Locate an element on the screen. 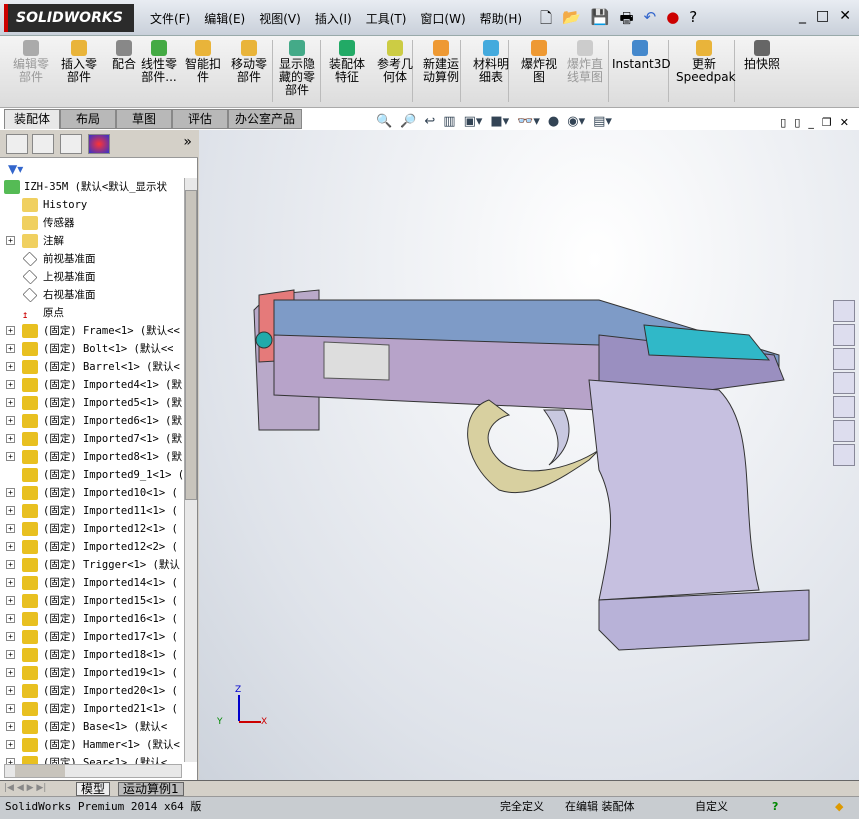 The height and width of the screenshot is (819, 859). tree-item: + (固定) Imported10<1> ( is located at coordinates (92, 493).